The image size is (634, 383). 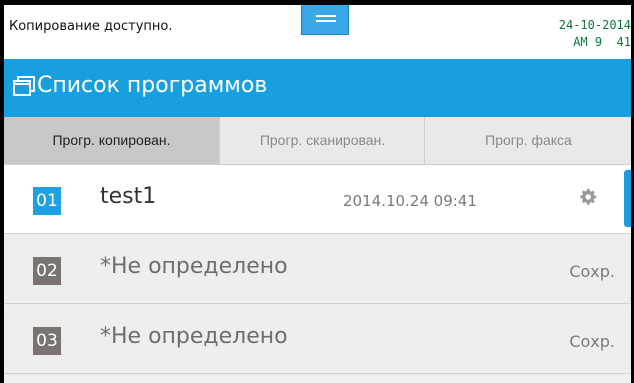 What do you see at coordinates (594, 25) in the screenshot?
I see `status-date: 24-10-2014` at bounding box center [594, 25].